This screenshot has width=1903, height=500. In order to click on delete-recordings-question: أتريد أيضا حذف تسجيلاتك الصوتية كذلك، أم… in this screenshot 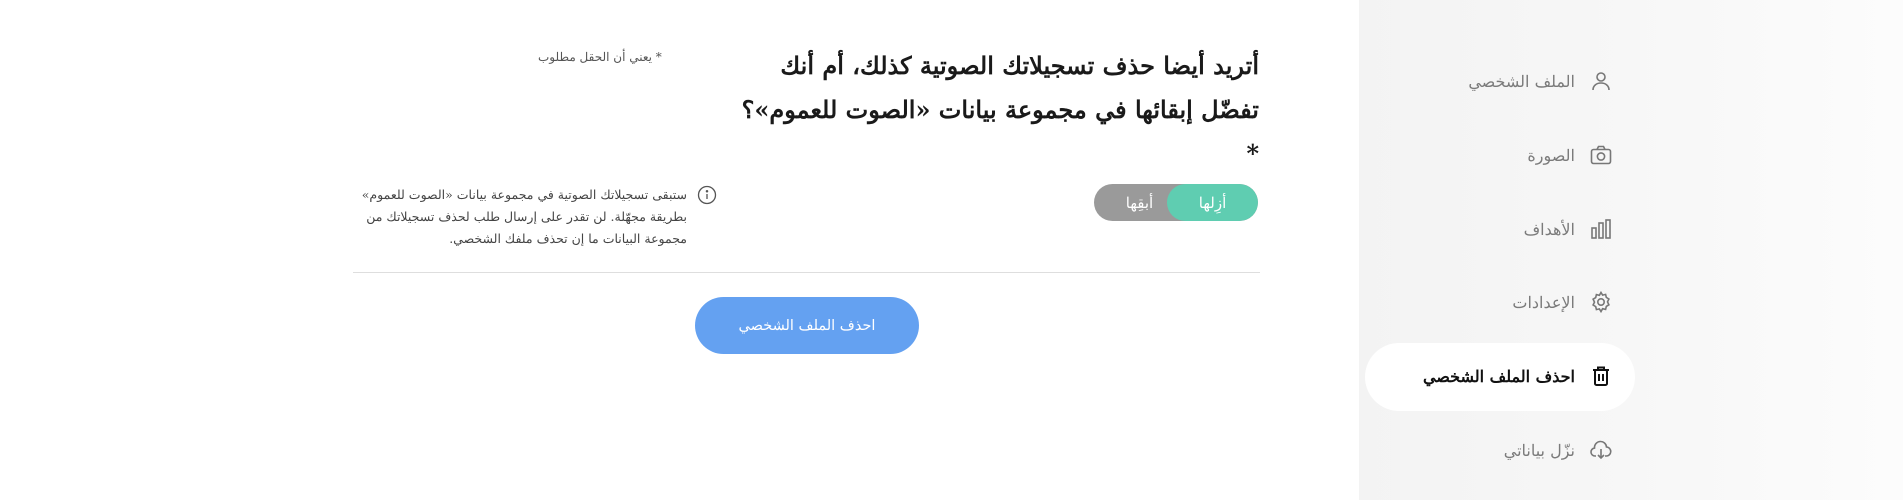, I will do `click(1000, 109)`.